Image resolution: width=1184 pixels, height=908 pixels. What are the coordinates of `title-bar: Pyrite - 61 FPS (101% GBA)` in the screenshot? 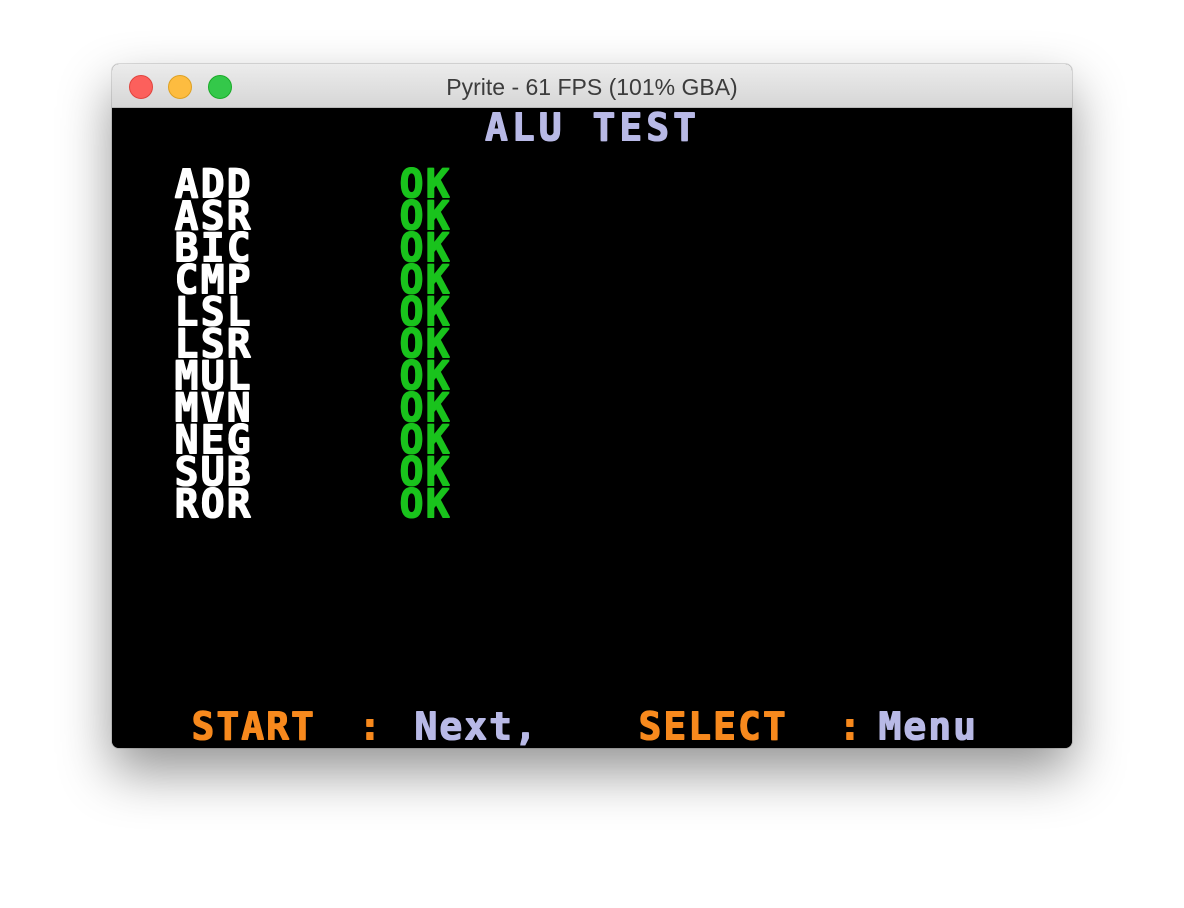 It's located at (592, 86).